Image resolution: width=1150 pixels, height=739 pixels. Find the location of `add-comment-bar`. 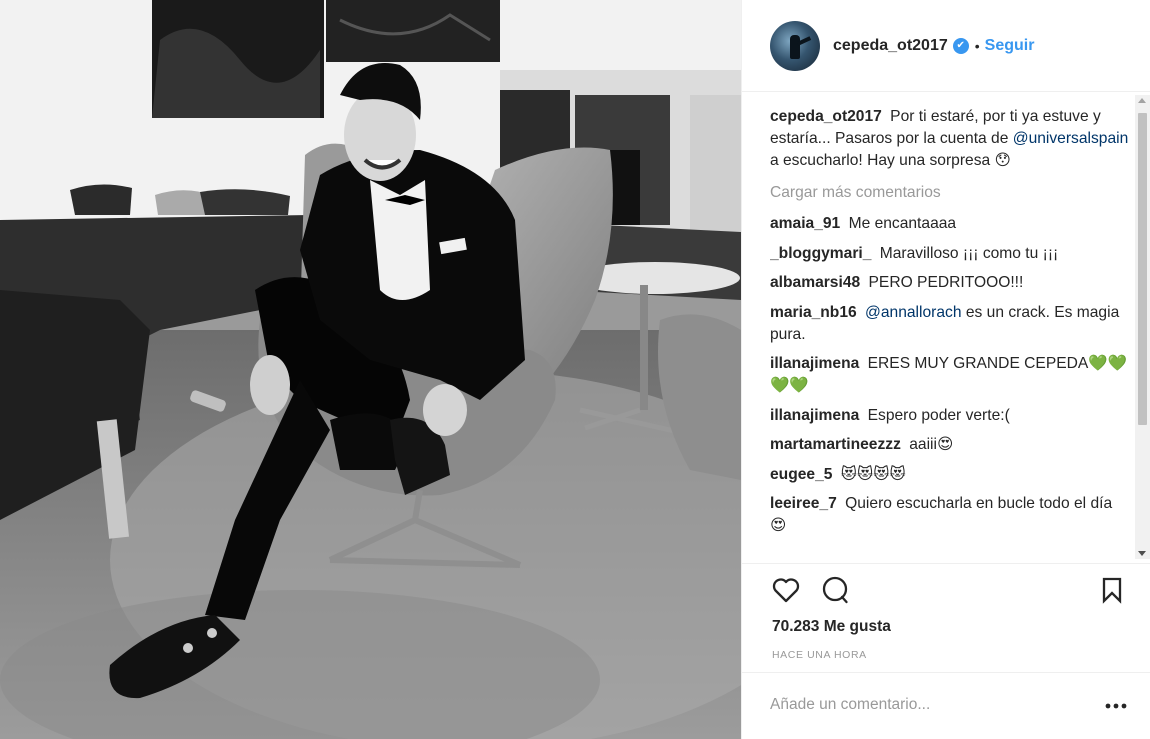

add-comment-bar is located at coordinates (946, 705).